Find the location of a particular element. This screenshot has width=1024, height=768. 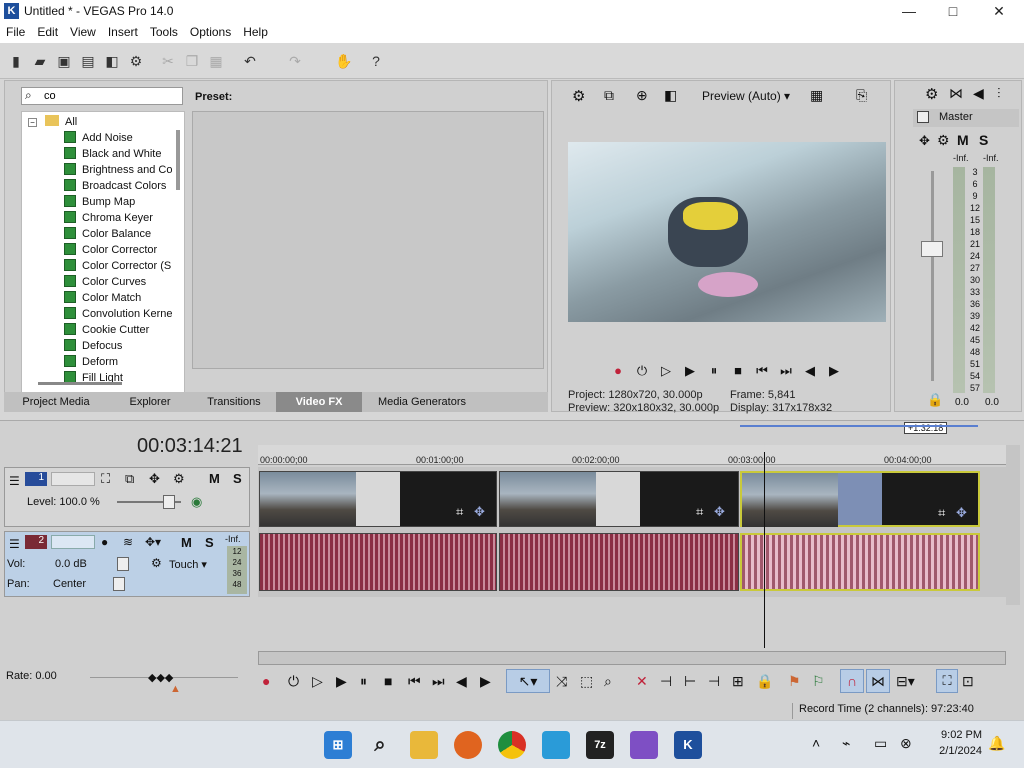

tree-hscrollbar is located at coordinates (80, 383).